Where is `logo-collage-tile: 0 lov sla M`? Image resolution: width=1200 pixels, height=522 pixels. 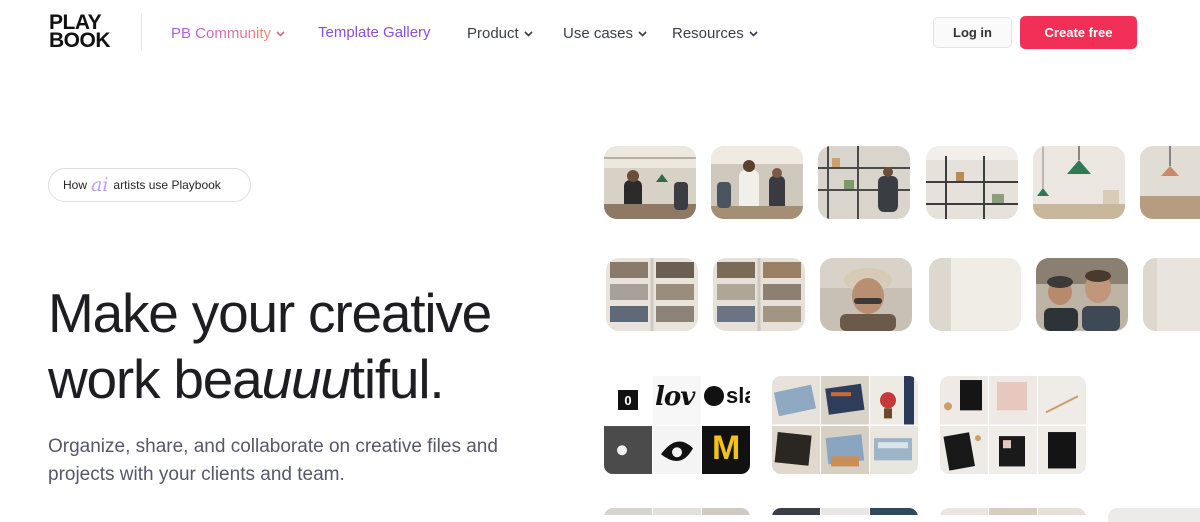
logo-collage-tile: 0 lov sla M is located at coordinates (677, 425).